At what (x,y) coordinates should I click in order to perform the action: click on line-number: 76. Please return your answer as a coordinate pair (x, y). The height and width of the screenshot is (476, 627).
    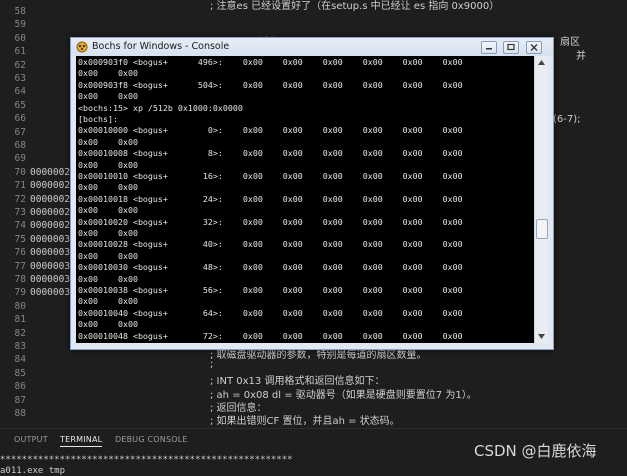
    Looking at the image, I should click on (20, 253).